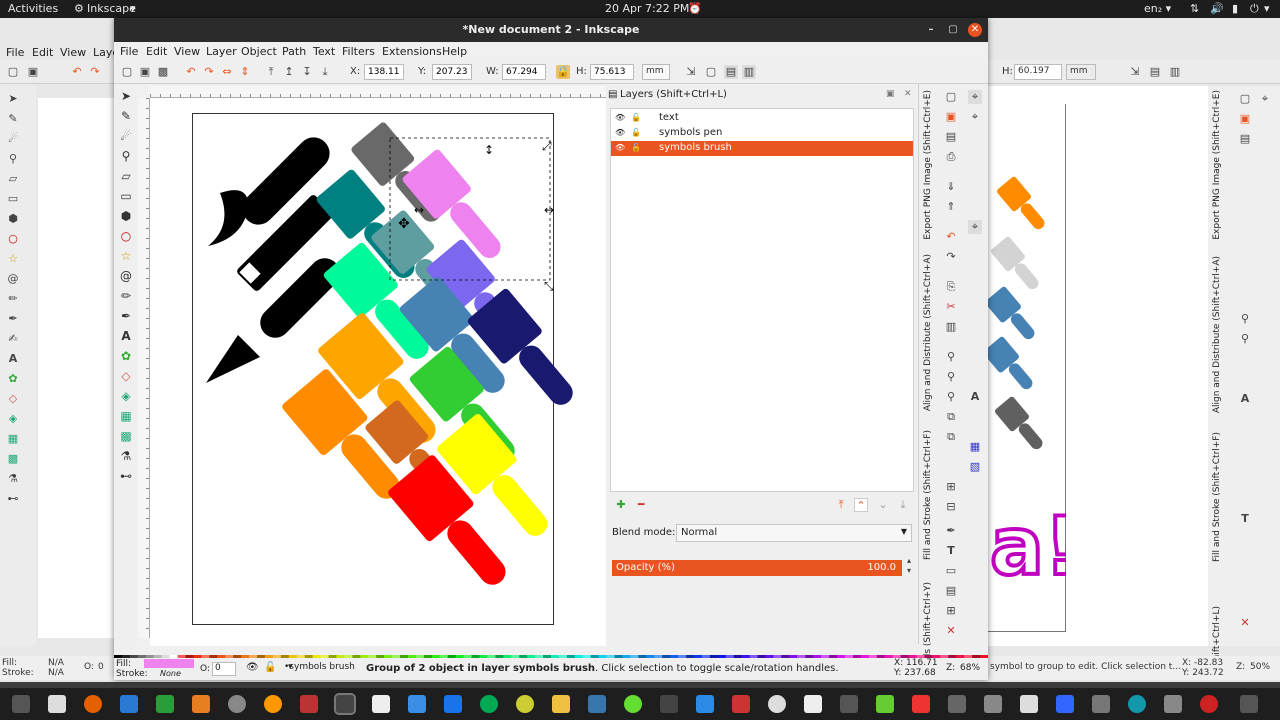  Describe the element at coordinates (597, 704) in the screenshot. I see `python-icon` at that location.